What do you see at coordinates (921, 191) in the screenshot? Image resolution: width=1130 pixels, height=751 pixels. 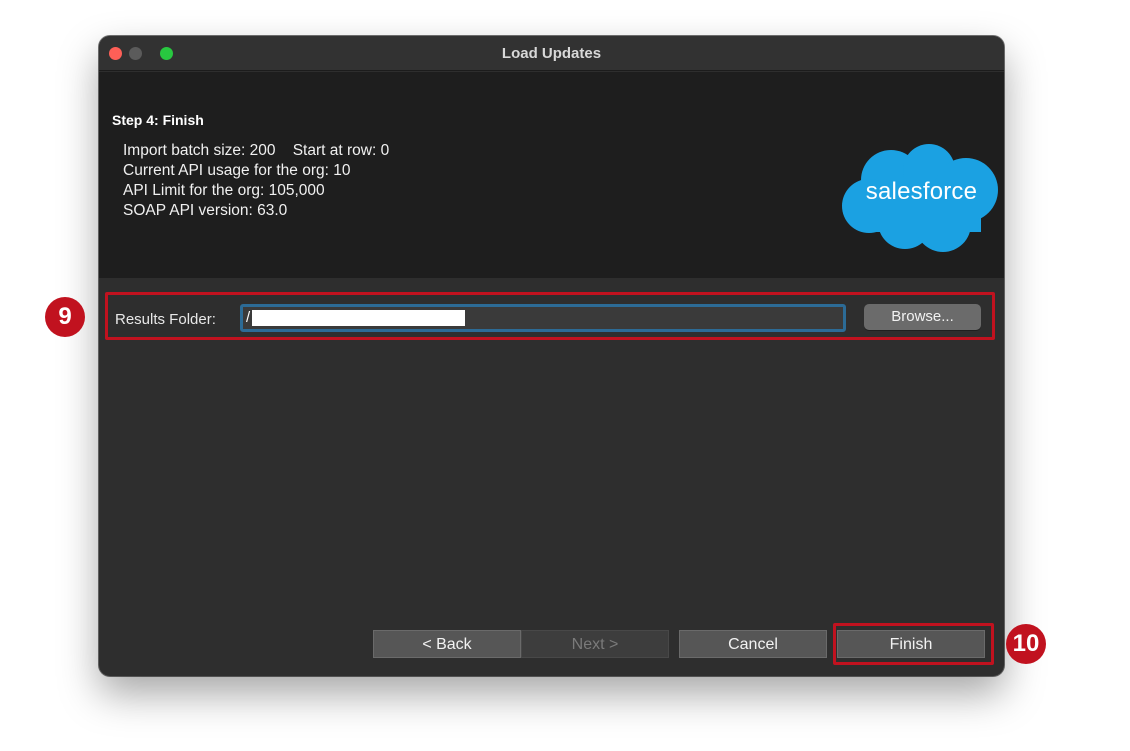 I see `salesforce-logo-text: salesforce` at bounding box center [921, 191].